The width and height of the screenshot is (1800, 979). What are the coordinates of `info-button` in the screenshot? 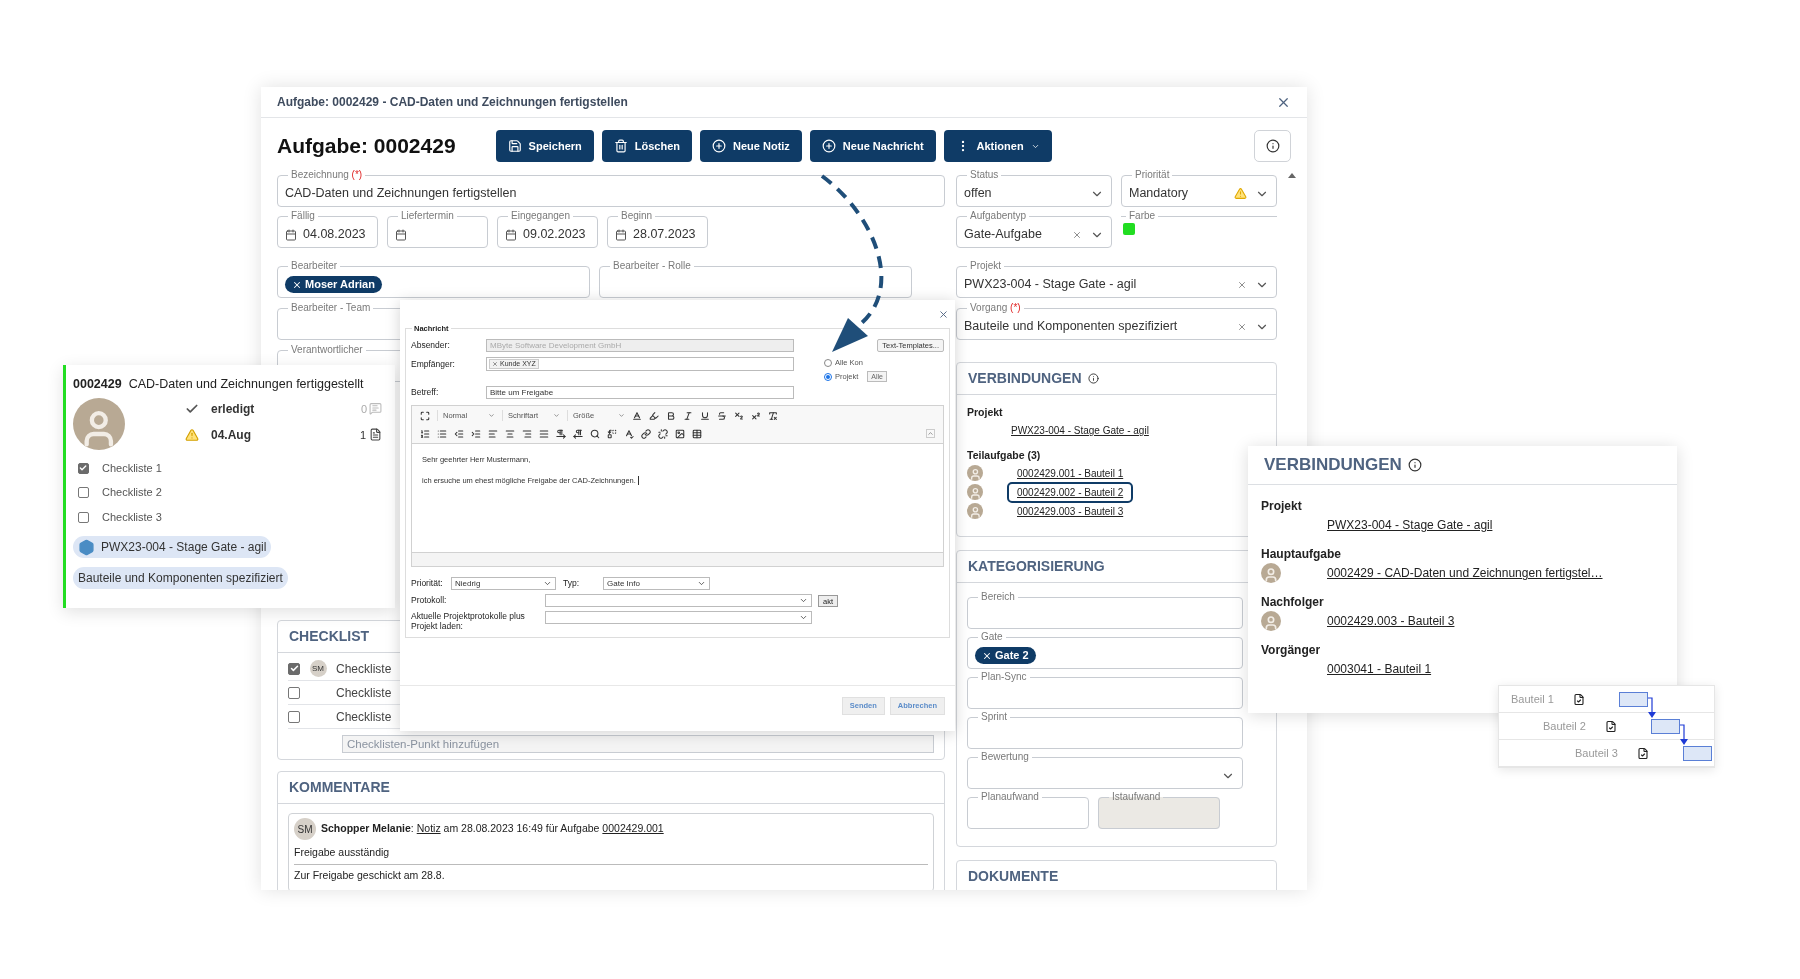 It's located at (1272, 146).